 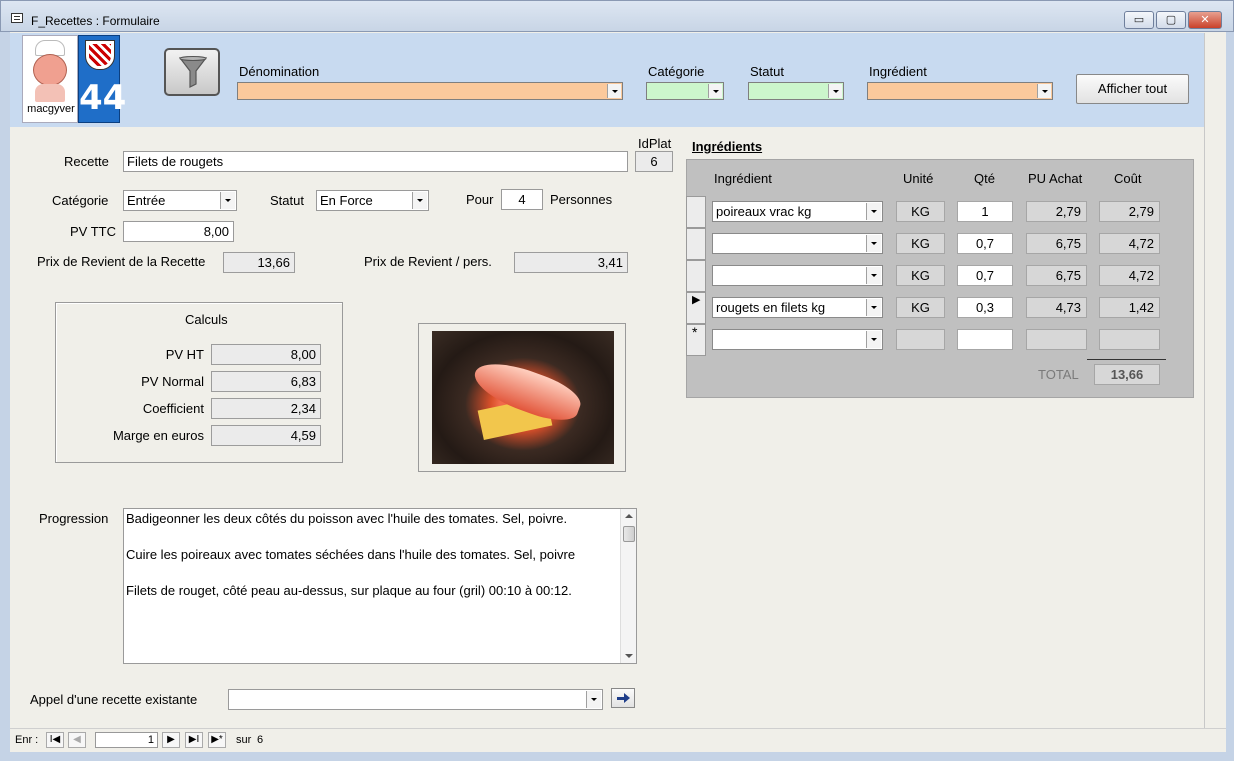 What do you see at coordinates (796, 91) in the screenshot?
I see `statut-filter-combo` at bounding box center [796, 91].